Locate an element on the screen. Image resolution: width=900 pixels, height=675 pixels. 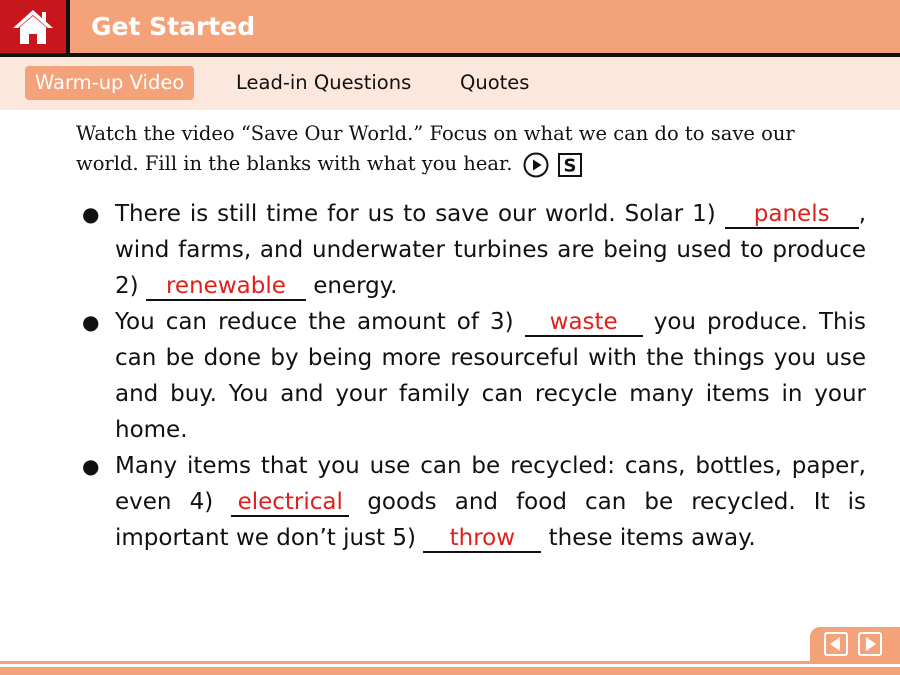
play-circle-icon is located at coordinates (536, 165).